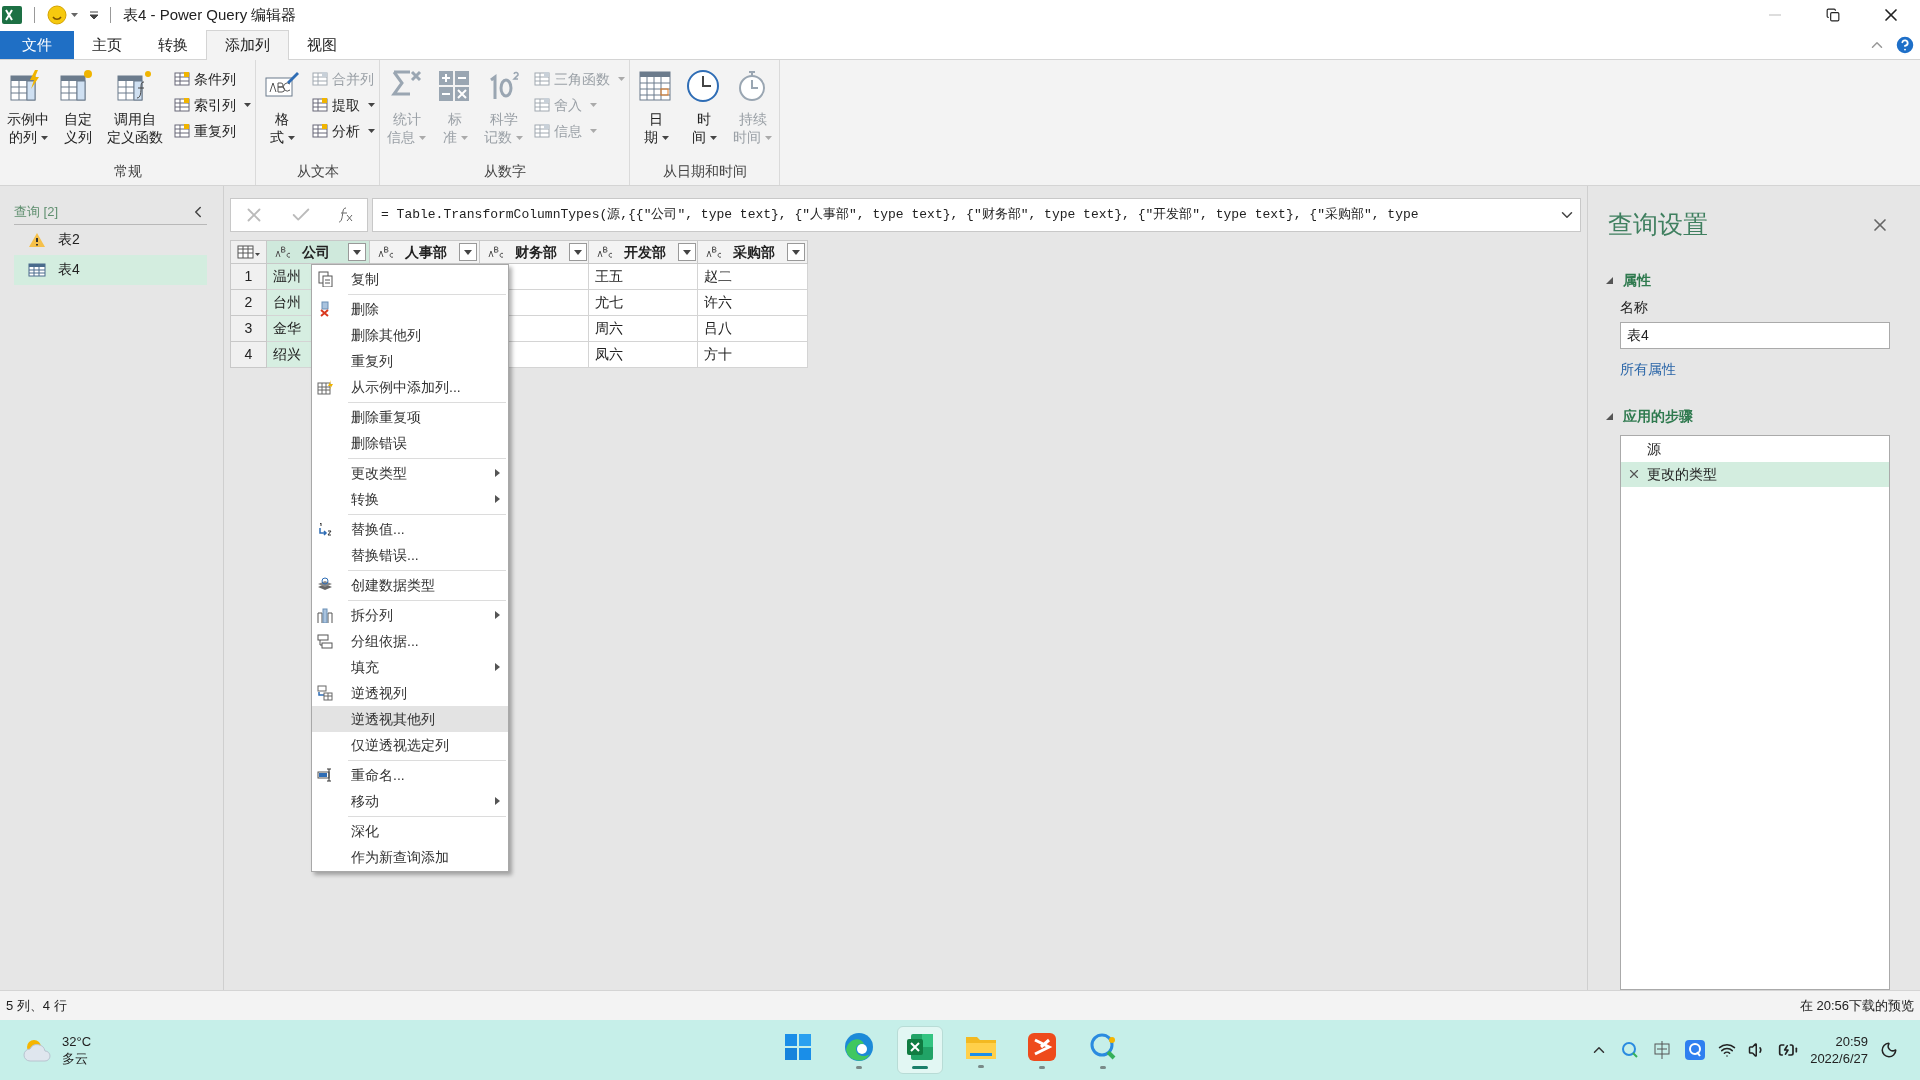  Describe the element at coordinates (410, 801) in the screenshot. I see `menu-item: 移动` at that location.